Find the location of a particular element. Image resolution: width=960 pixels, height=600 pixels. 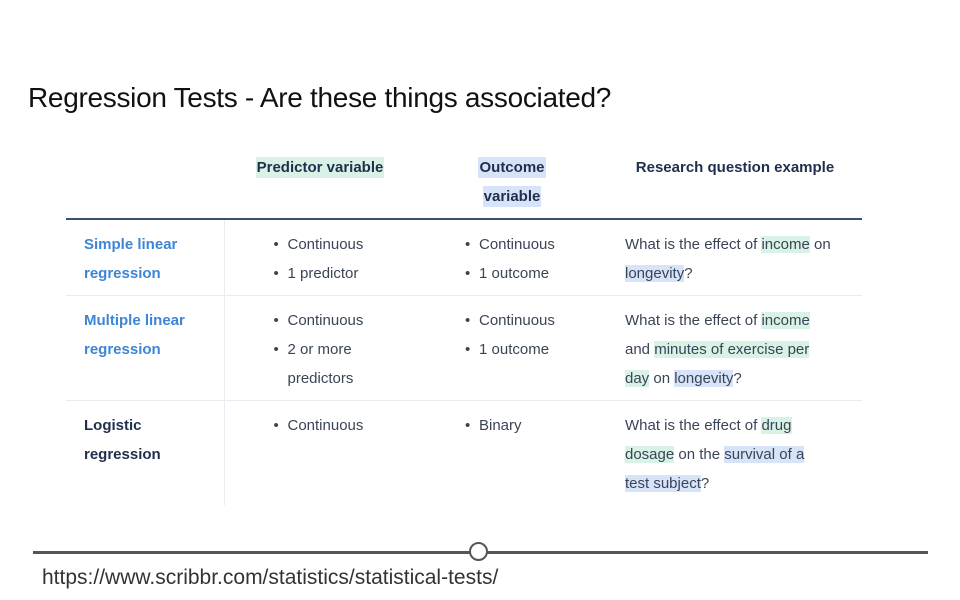

list-item-line: 2 or more is located at coordinates (319, 349).